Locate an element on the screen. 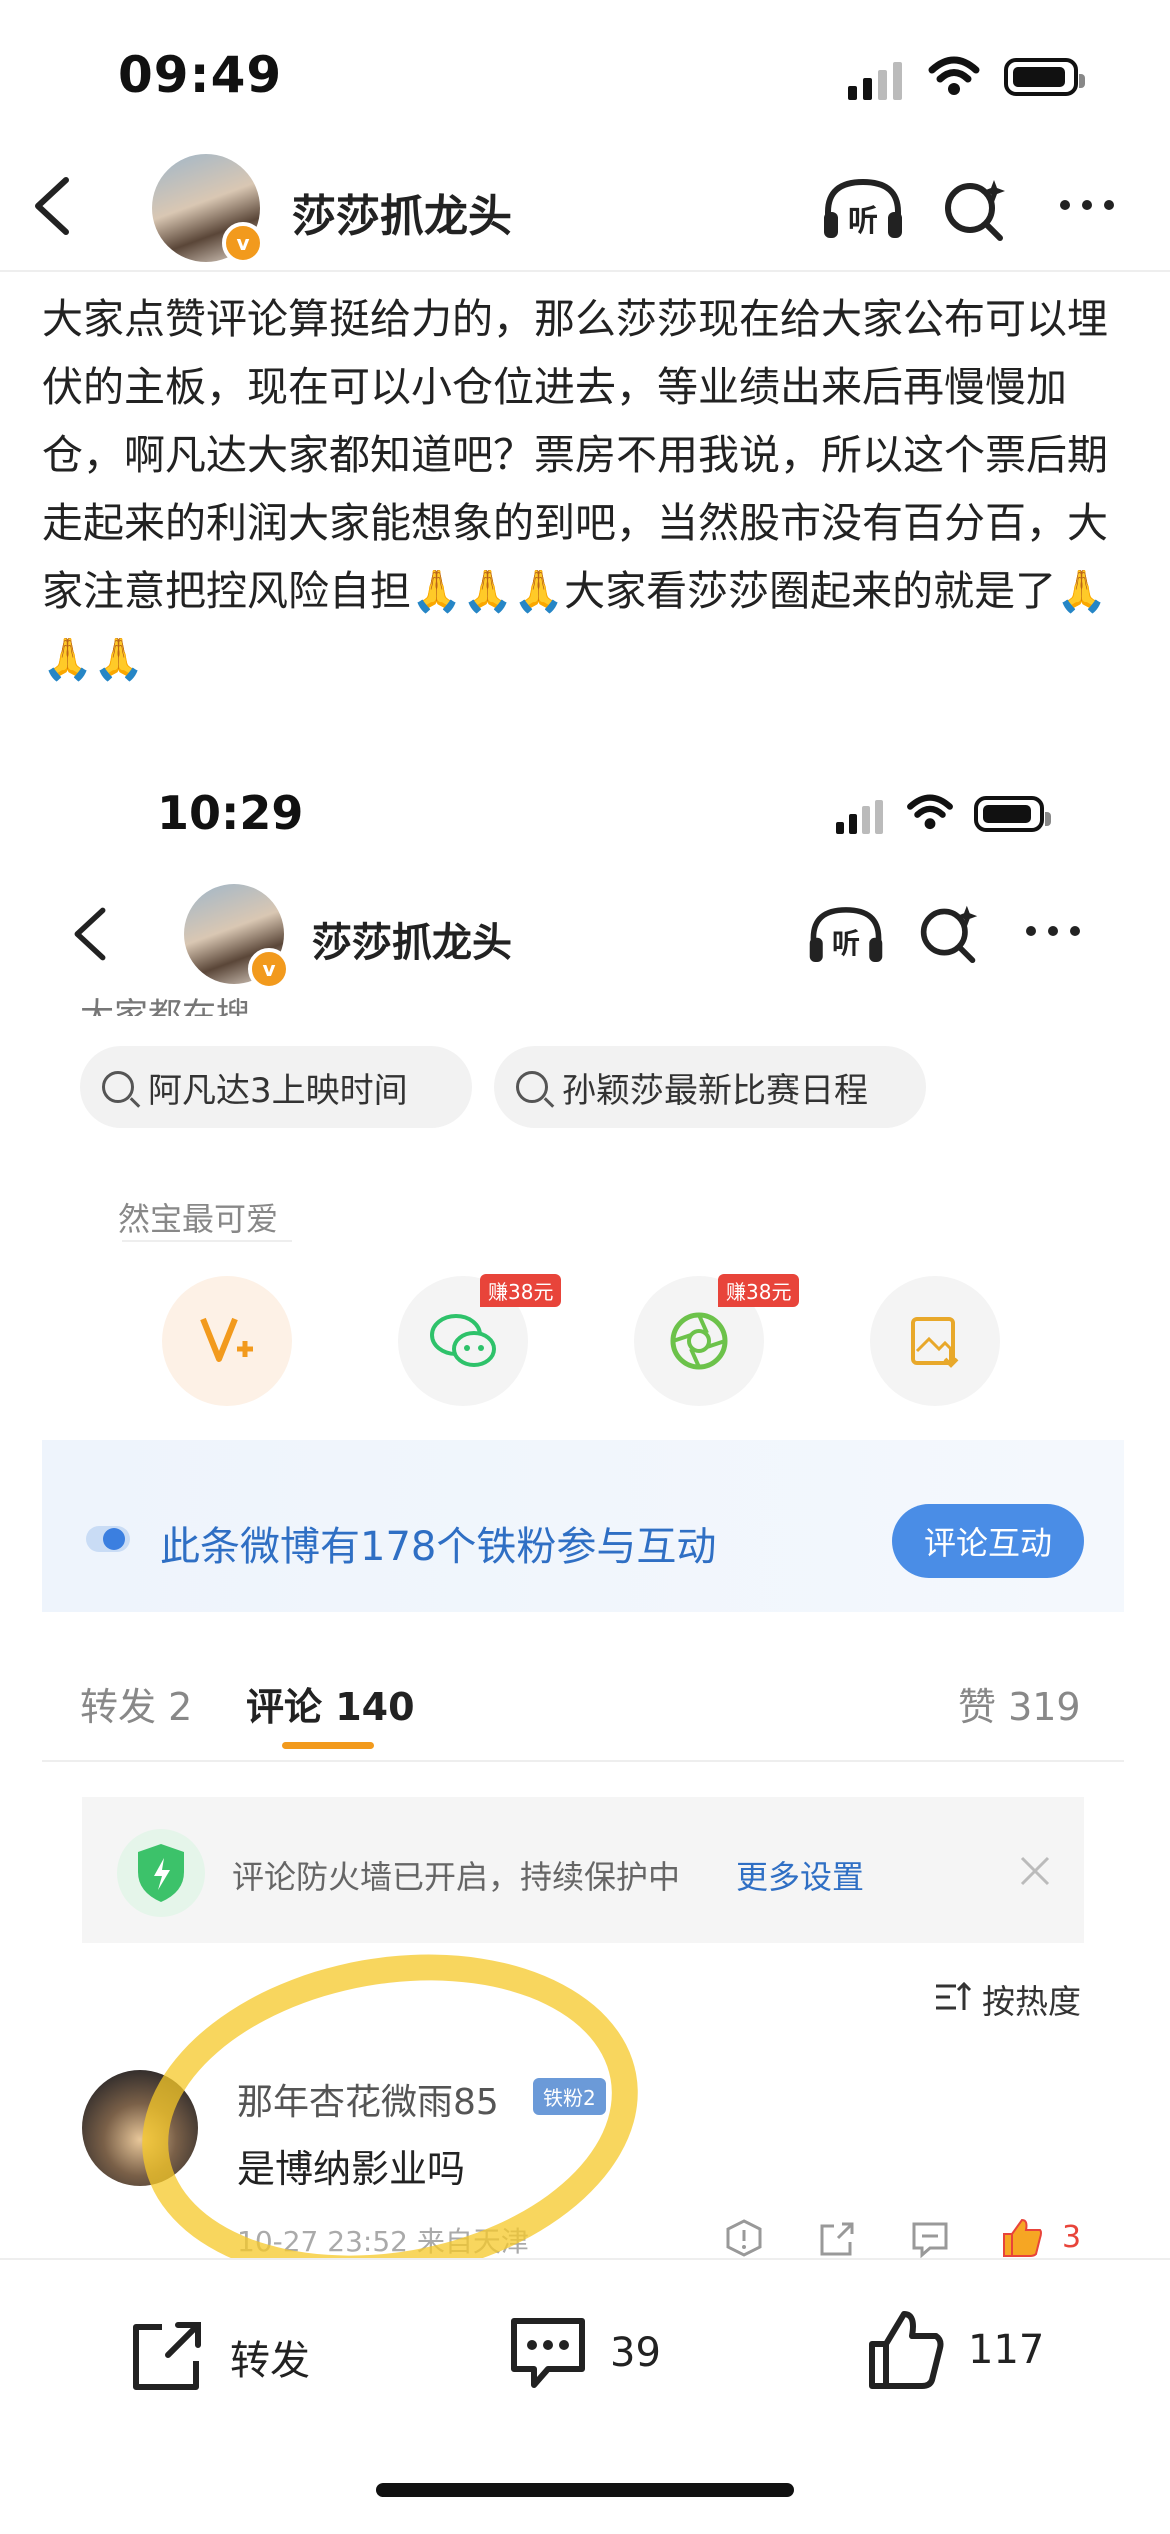 The height and width of the screenshot is (2534, 1170). listen-button: 听 is located at coordinates (863, 209).